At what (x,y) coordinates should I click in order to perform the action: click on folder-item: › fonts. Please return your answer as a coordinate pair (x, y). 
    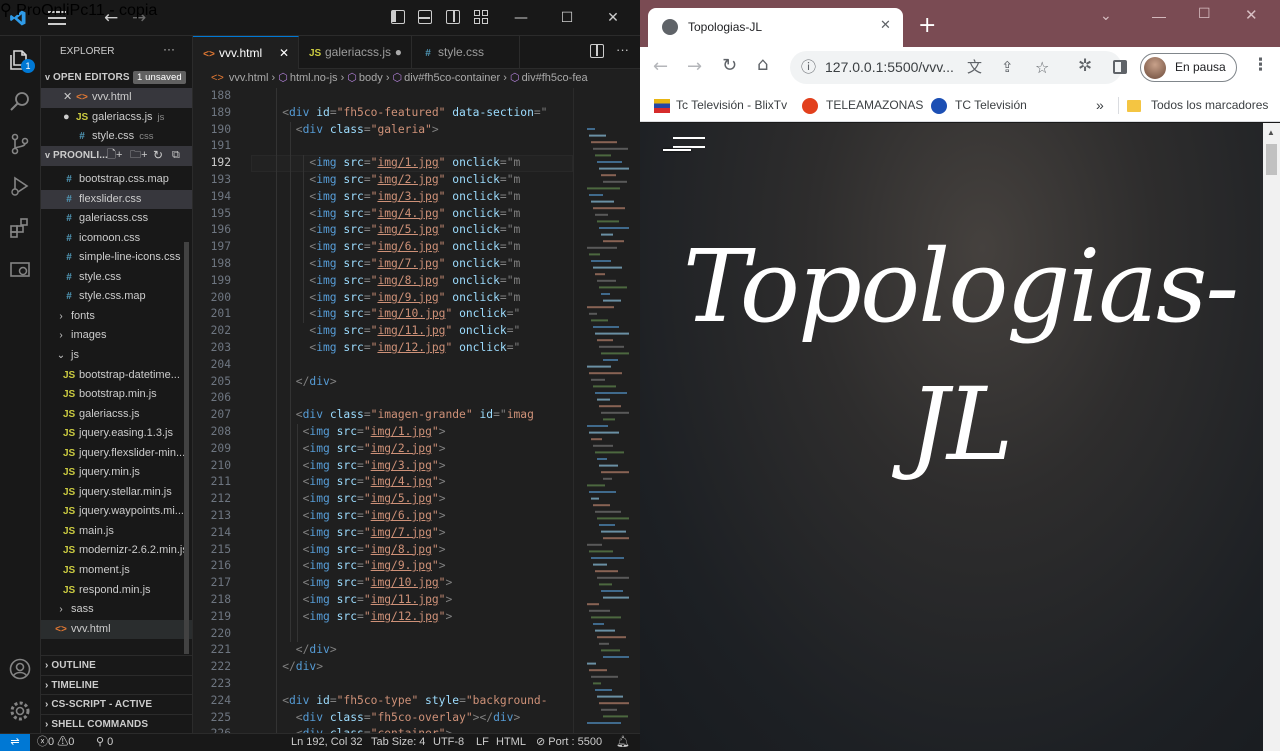
    Looking at the image, I should click on (116, 317).